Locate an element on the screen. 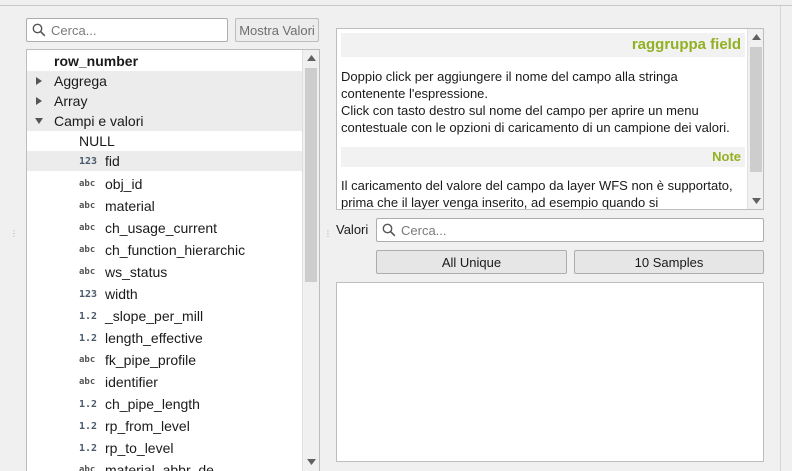 The width and height of the screenshot is (792, 471). function-search-field is located at coordinates (127, 30).